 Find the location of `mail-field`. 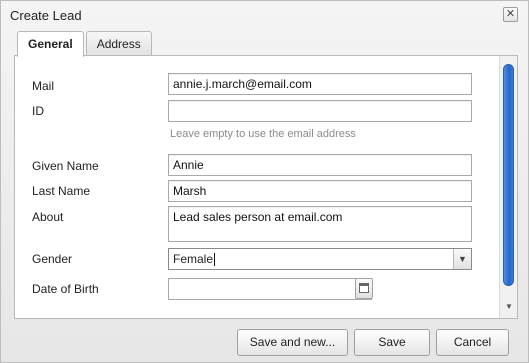

mail-field is located at coordinates (320, 84).